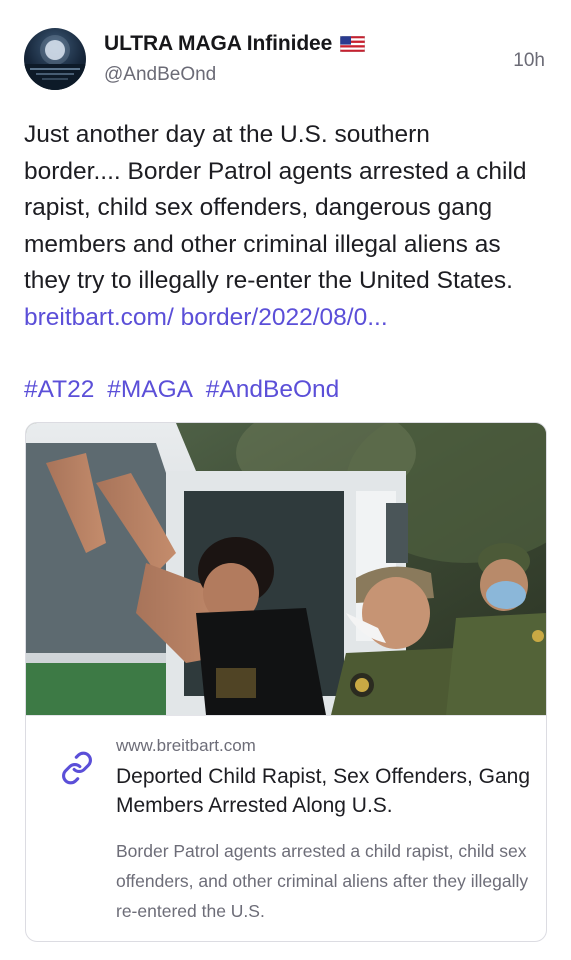 The width and height of the screenshot is (571, 960). I want to click on post-header: ULTRA MAGA Infinidee @AndBeOnd 10h, so click(285, 59).